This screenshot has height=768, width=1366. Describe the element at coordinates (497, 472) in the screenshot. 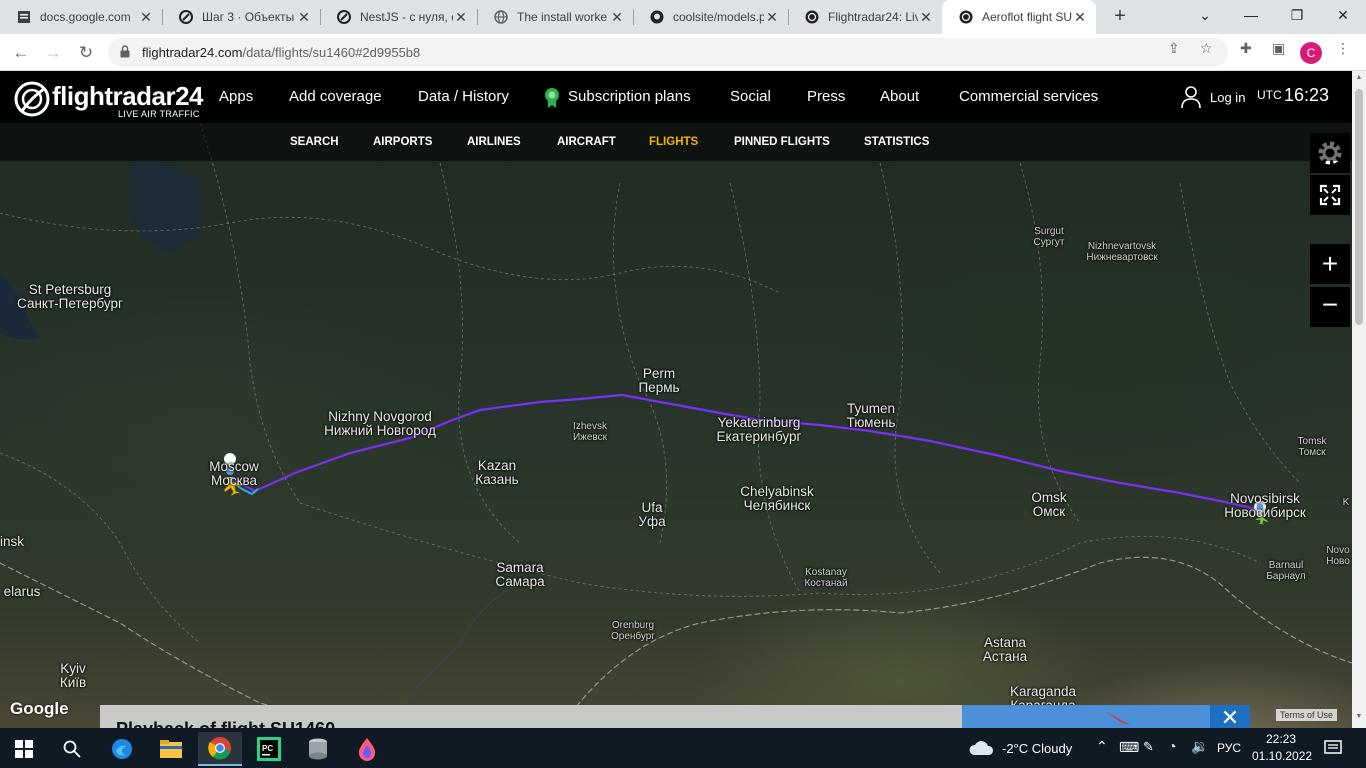

I see `city-label: Kazan Казань` at that location.